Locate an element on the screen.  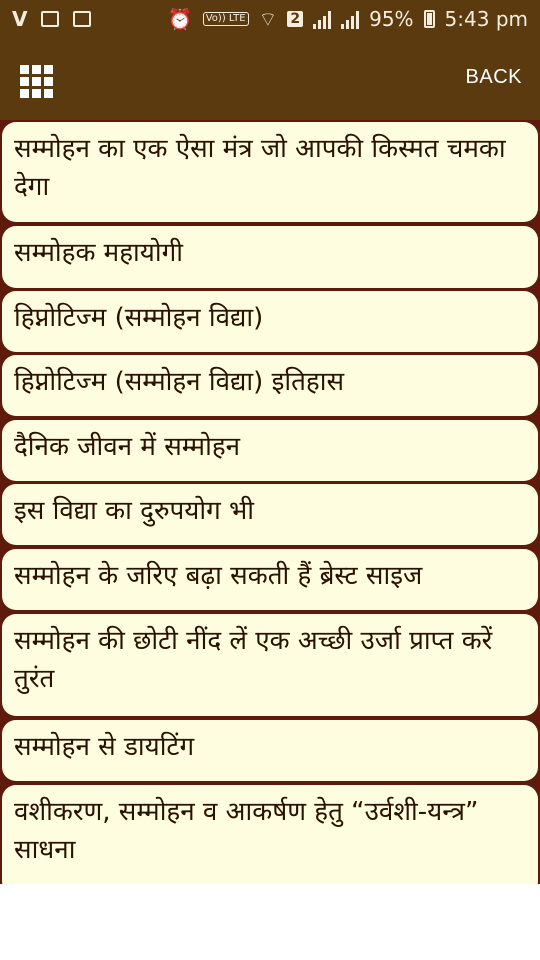
app-bar: BACK is located at coordinates (270, 79).